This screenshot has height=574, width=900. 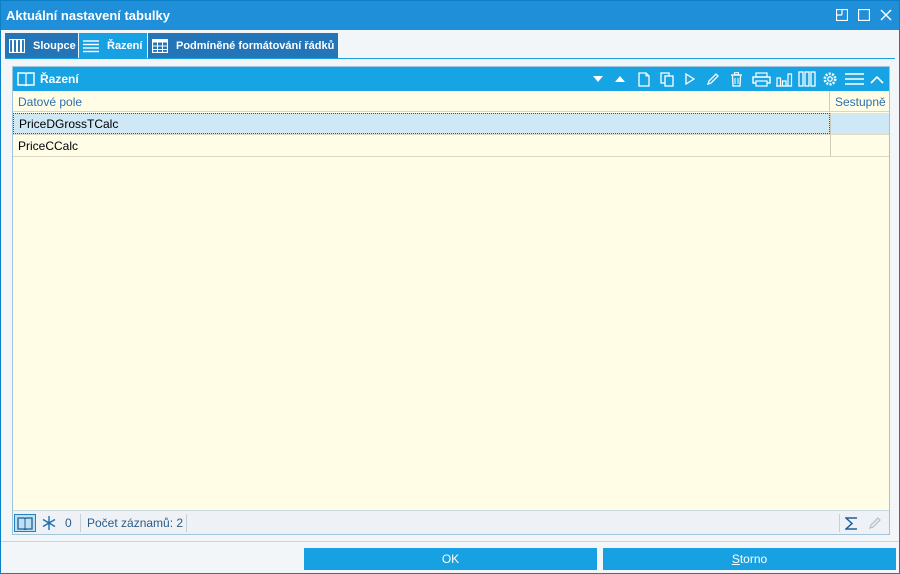 I want to click on cell-field: PriceDGrossTCalc, so click(x=421, y=123).